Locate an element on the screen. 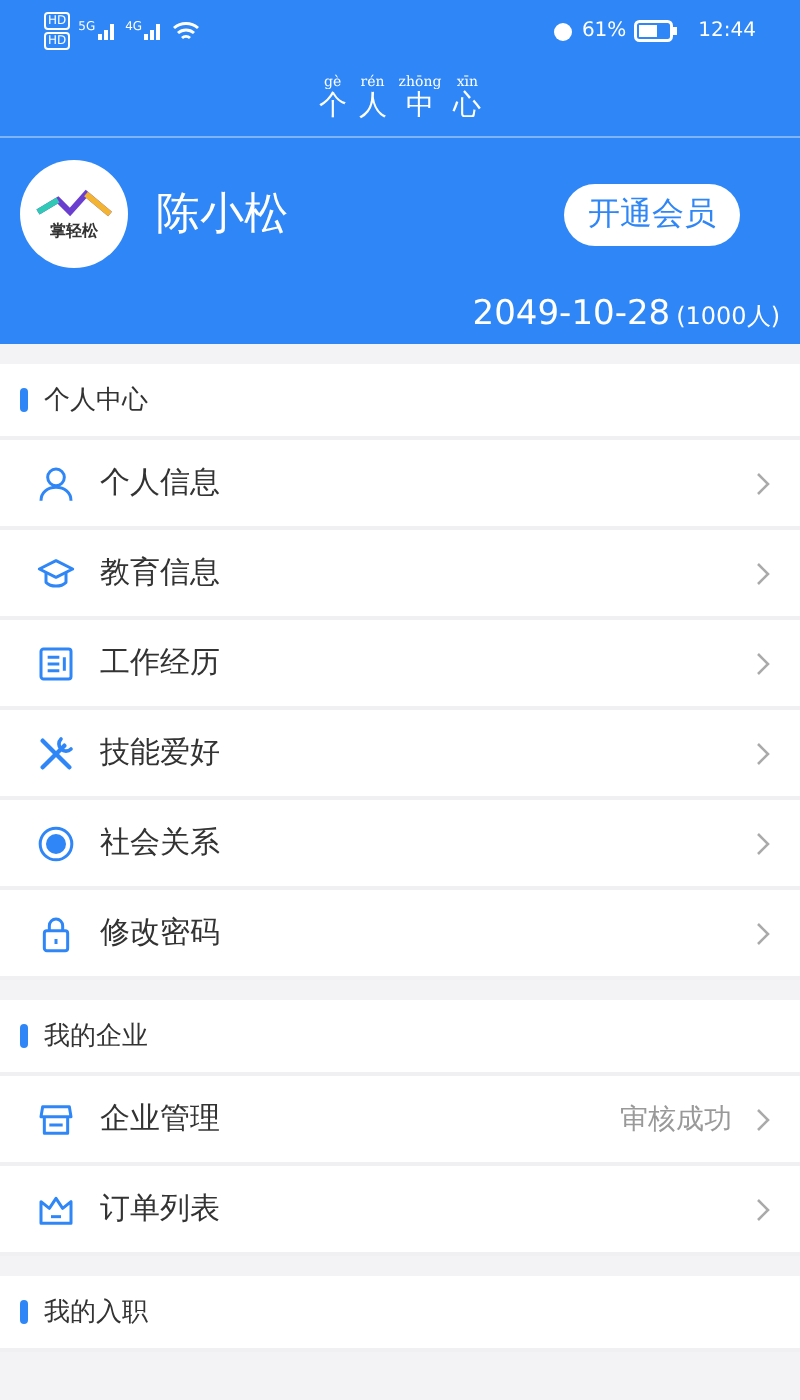 Image resolution: width=800 pixels, height=1400 pixels. menu-item: 工作经历 is located at coordinates (400, 665).